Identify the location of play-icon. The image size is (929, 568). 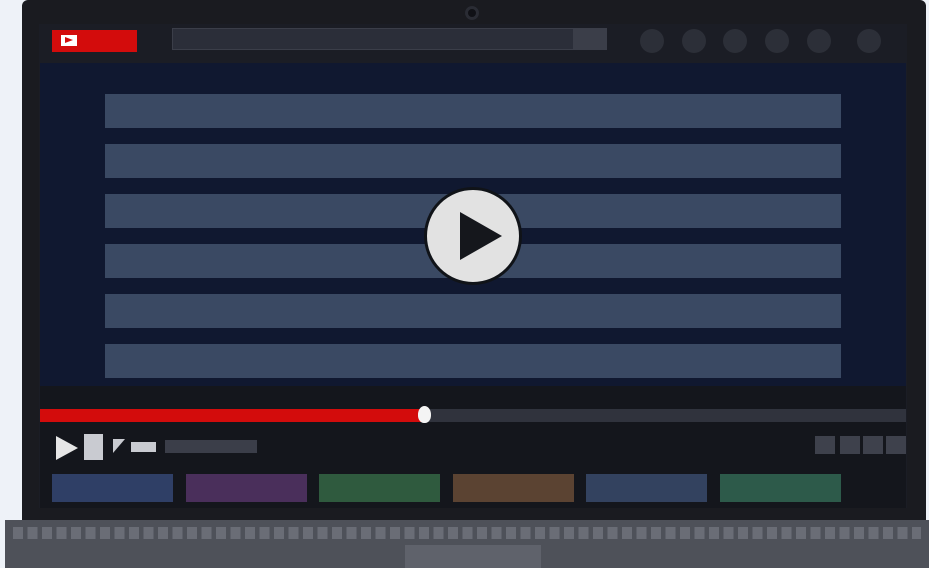
(67, 448).